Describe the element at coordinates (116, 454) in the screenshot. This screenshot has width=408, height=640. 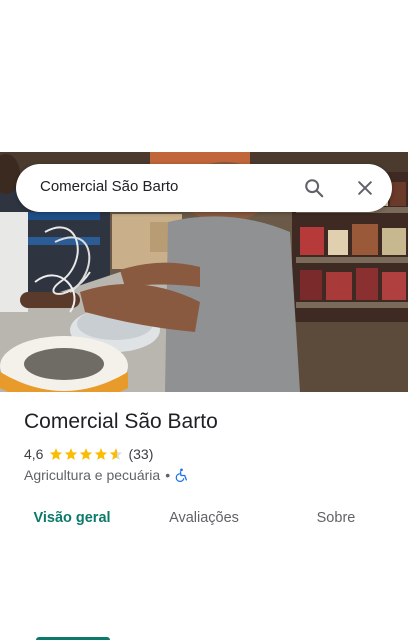
I see `half-star-icon` at that location.